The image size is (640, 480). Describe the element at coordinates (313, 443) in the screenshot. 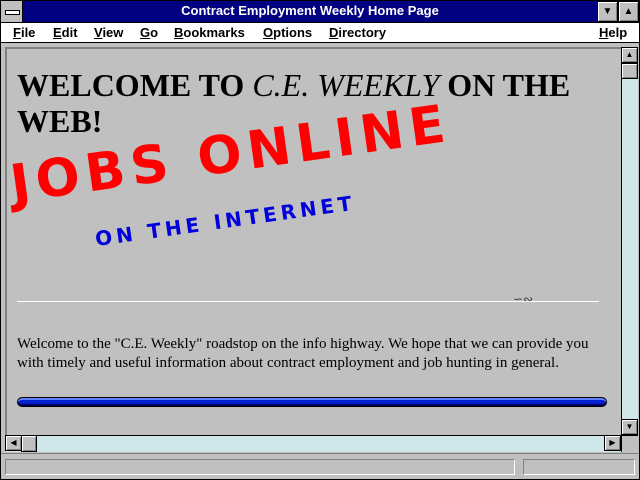

I see `horizontal-scrollbar: ◀ ▶` at that location.